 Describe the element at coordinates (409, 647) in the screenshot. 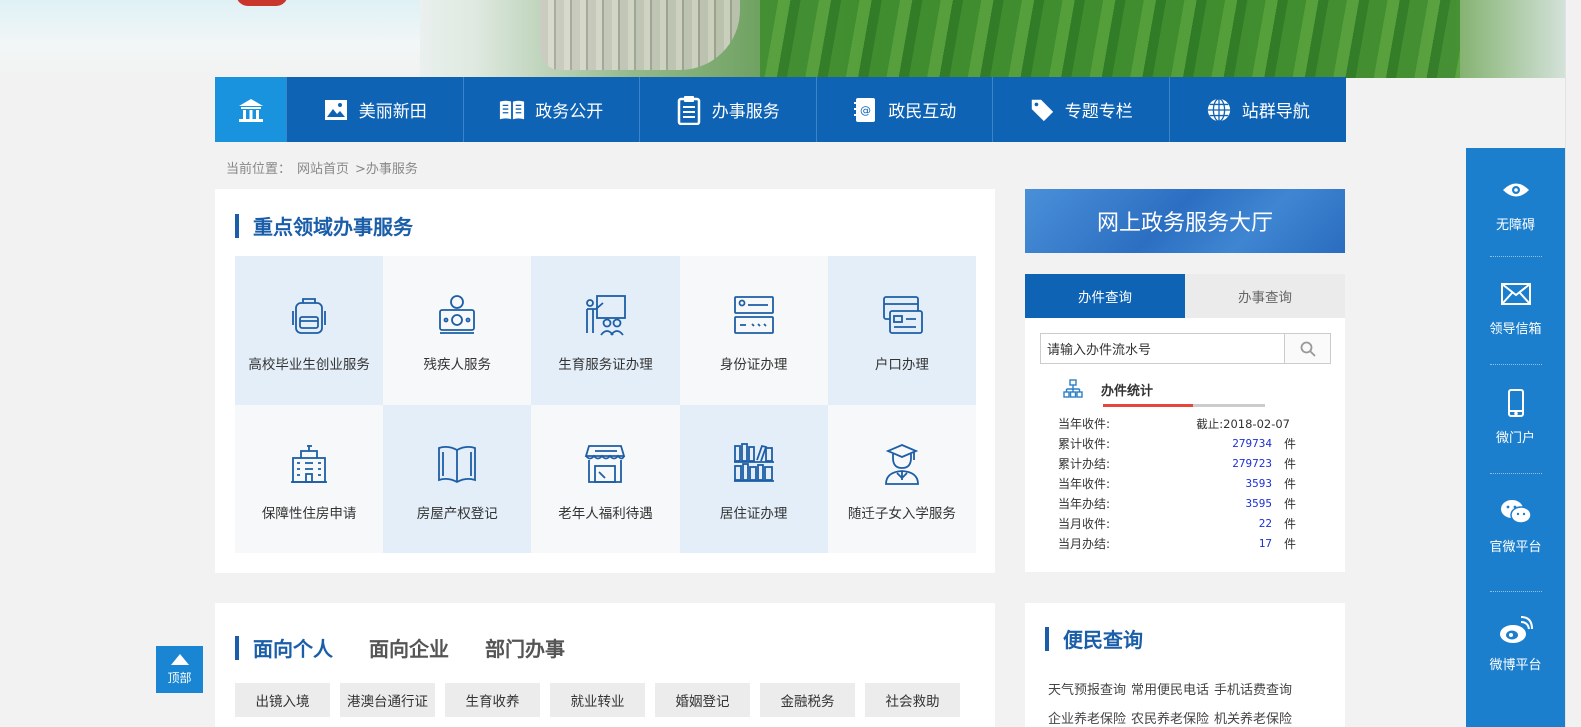

I see `tab-enterprises: 面向企业` at that location.